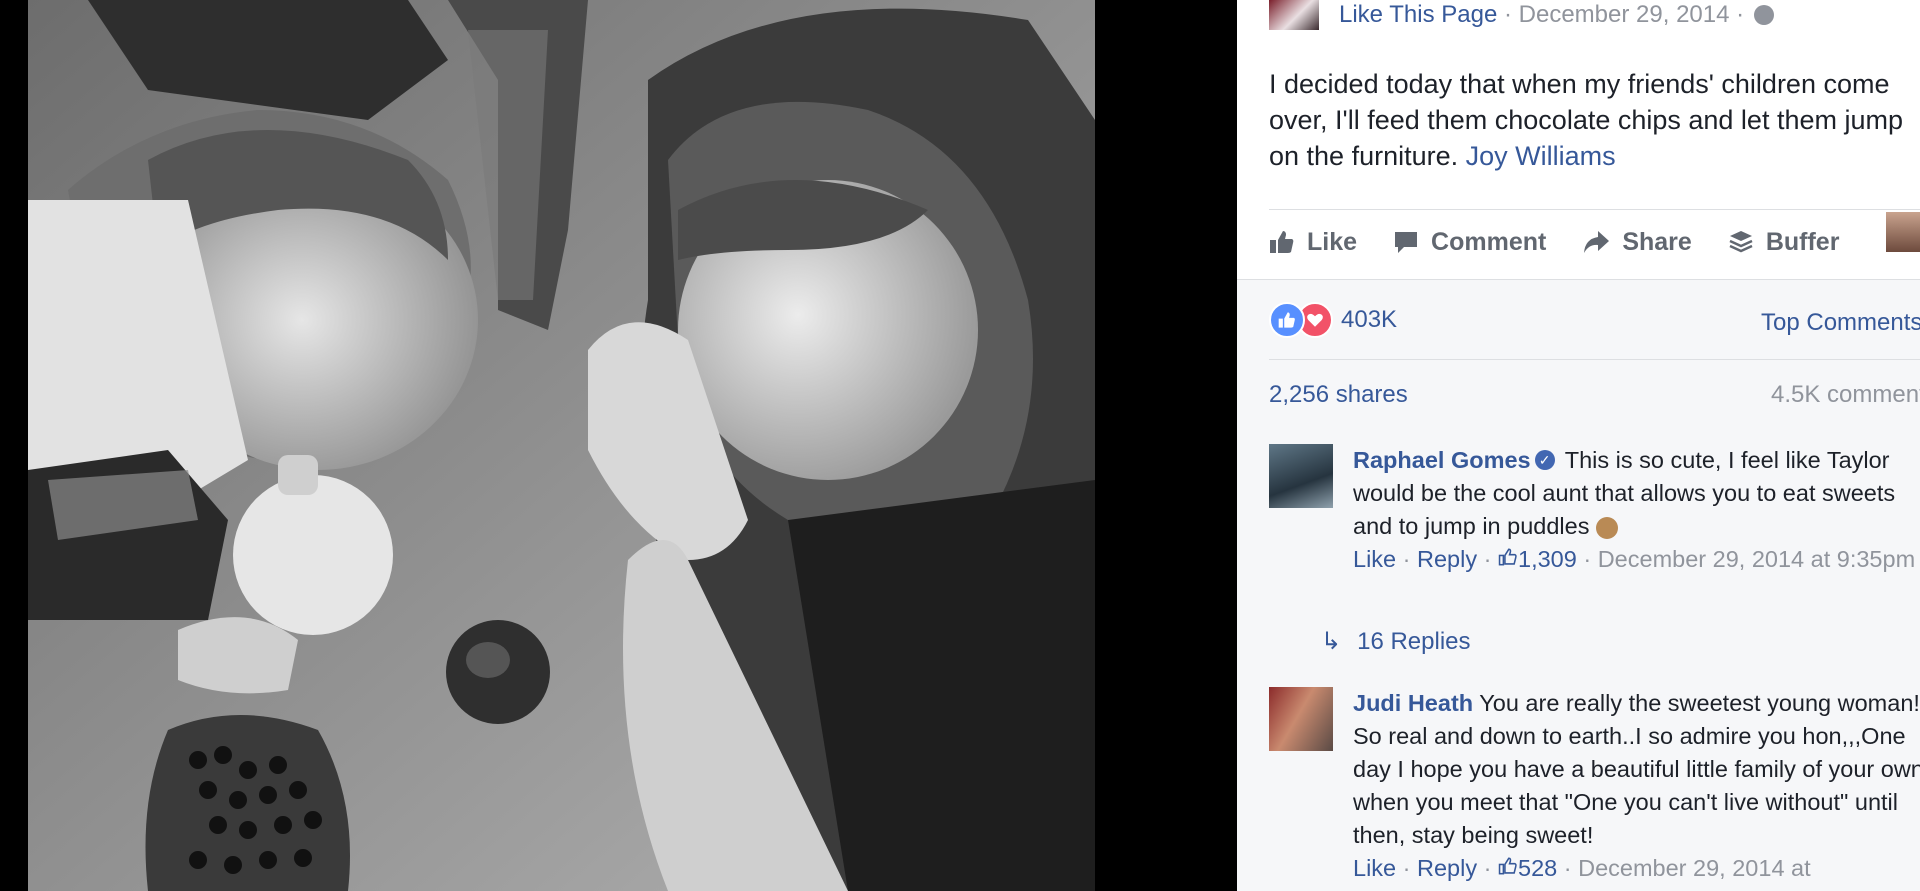 The height and width of the screenshot is (891, 1920). I want to click on verified-badge-icon: ✓, so click(1544, 459).